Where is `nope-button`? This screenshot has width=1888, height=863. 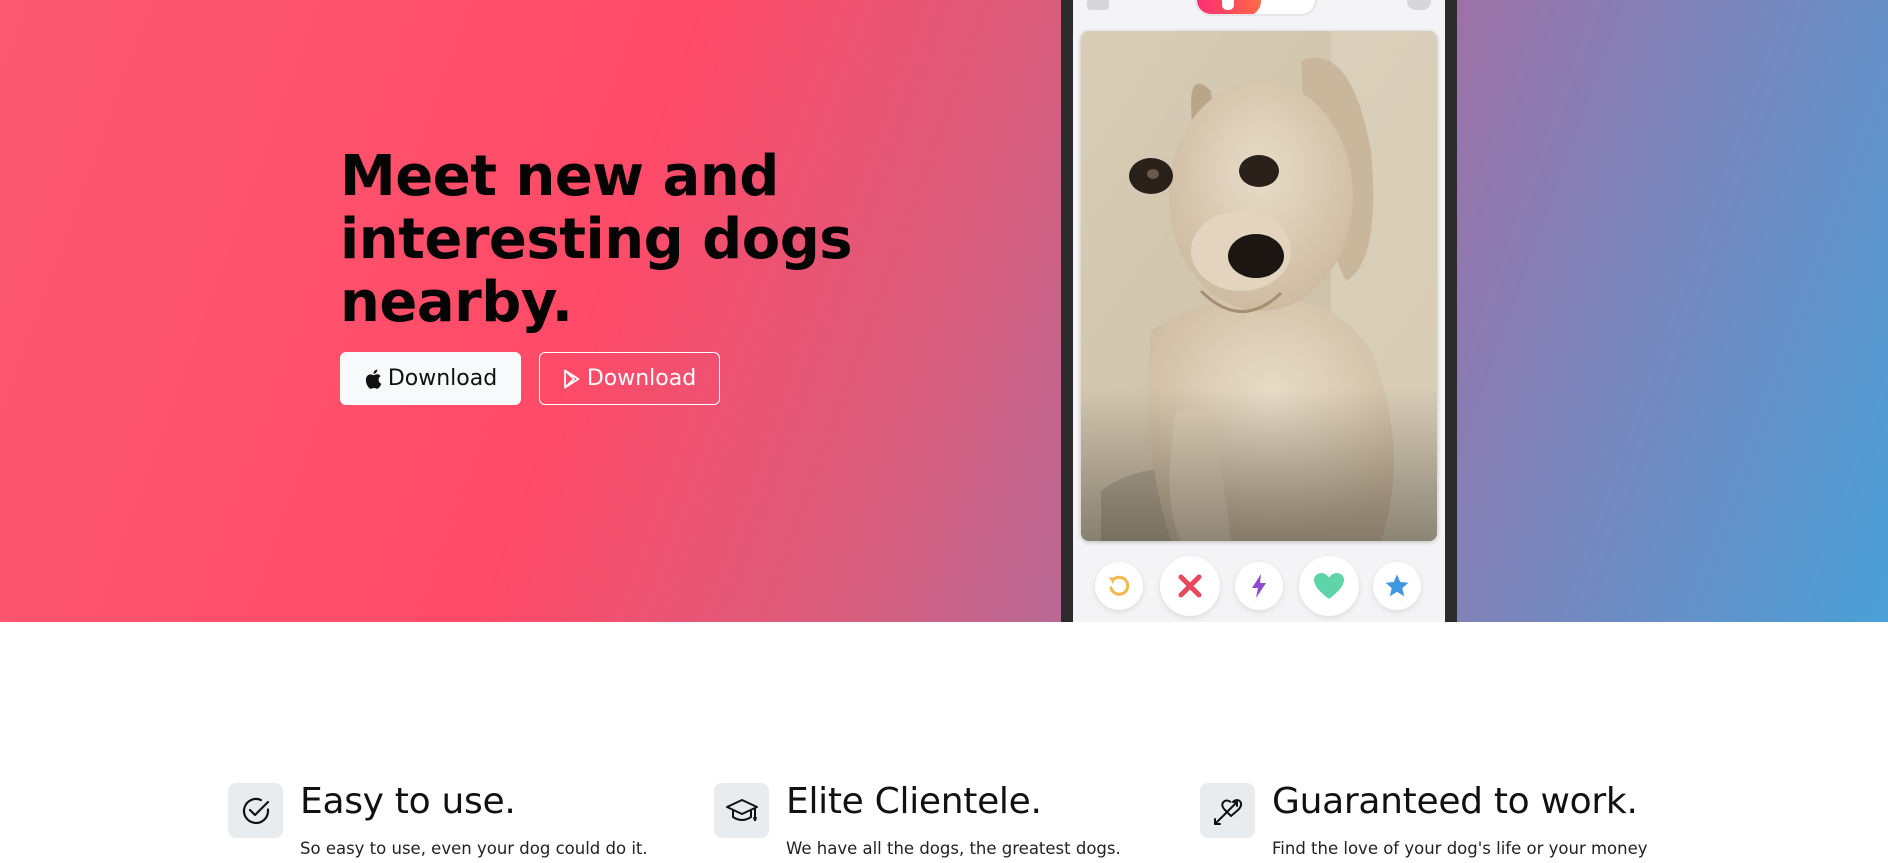
nope-button is located at coordinates (1190, 586).